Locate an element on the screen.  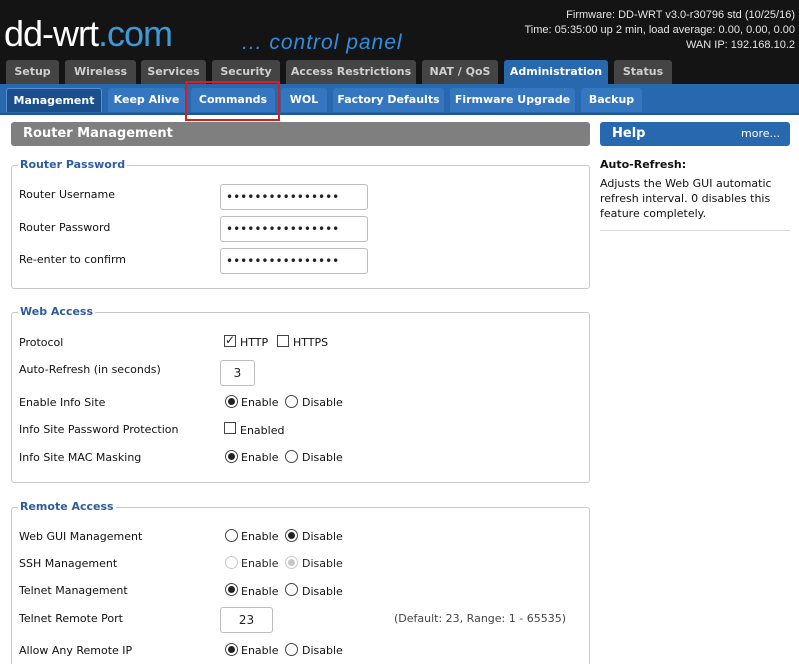
subtab-backup: Backup is located at coordinates (611, 100).